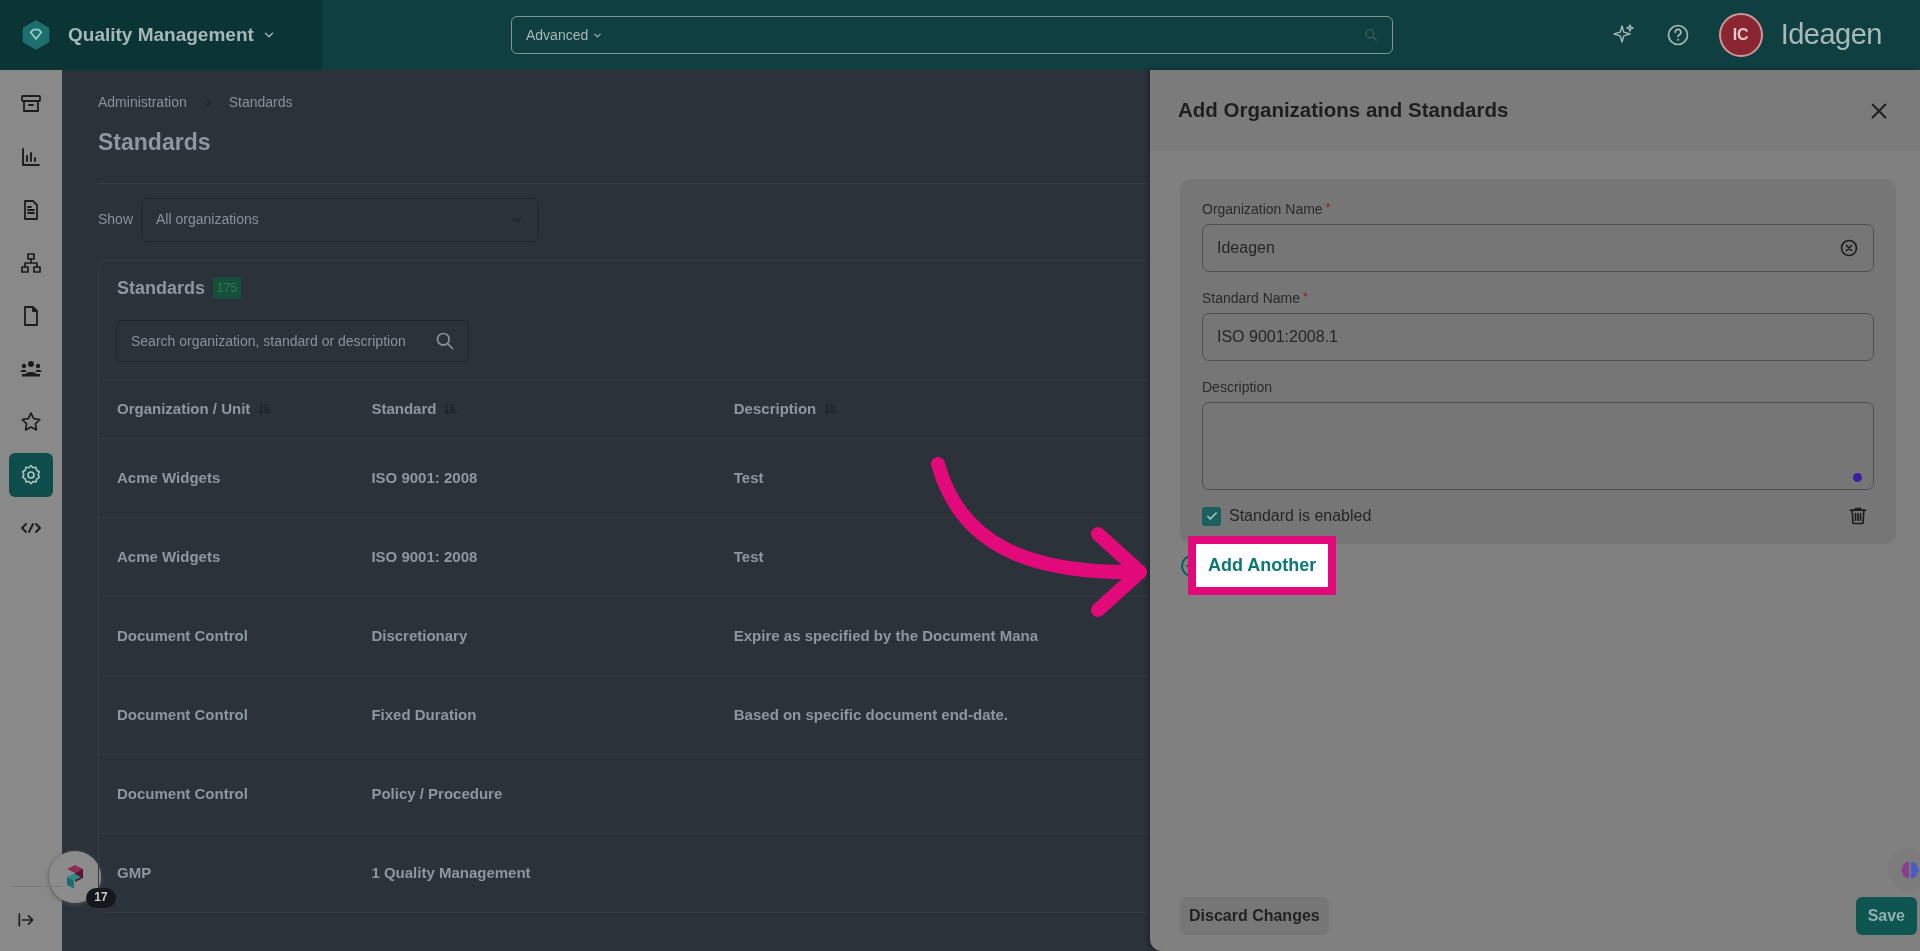 This screenshot has width=1920, height=951. I want to click on sidebar-item, so click(31, 475).